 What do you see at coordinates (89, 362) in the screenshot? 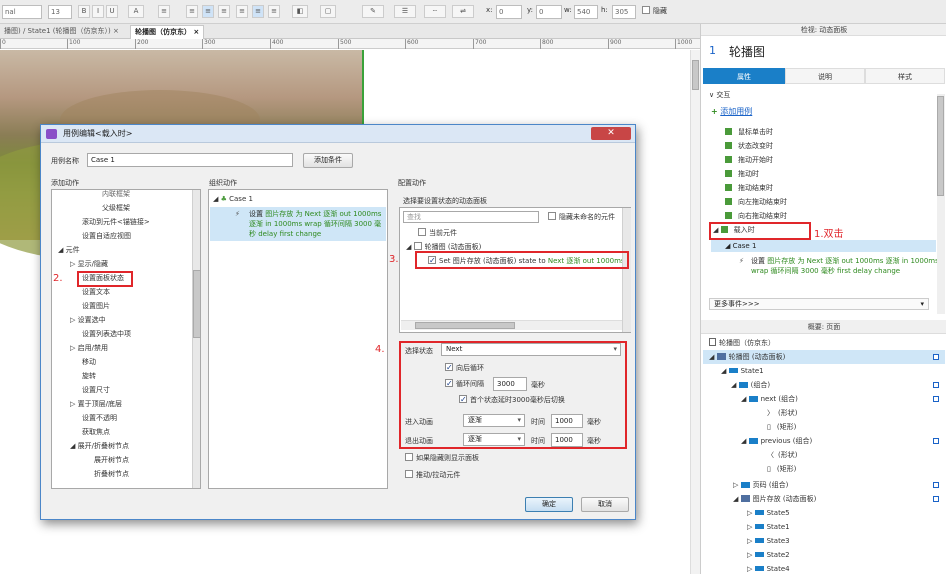
I see `list-item: 移动` at bounding box center [89, 362].